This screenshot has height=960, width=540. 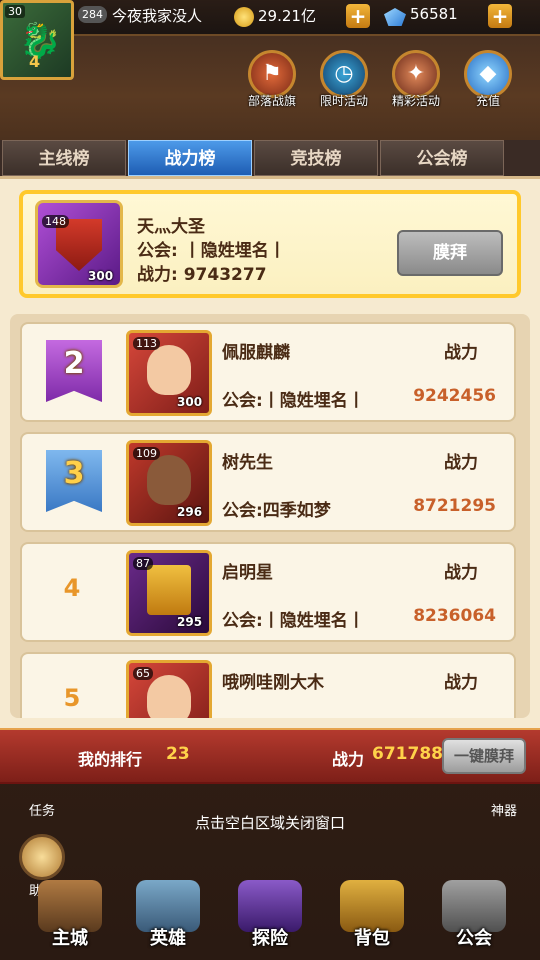 I want to click on player-name: 今夜我家没人, so click(x=157, y=16).